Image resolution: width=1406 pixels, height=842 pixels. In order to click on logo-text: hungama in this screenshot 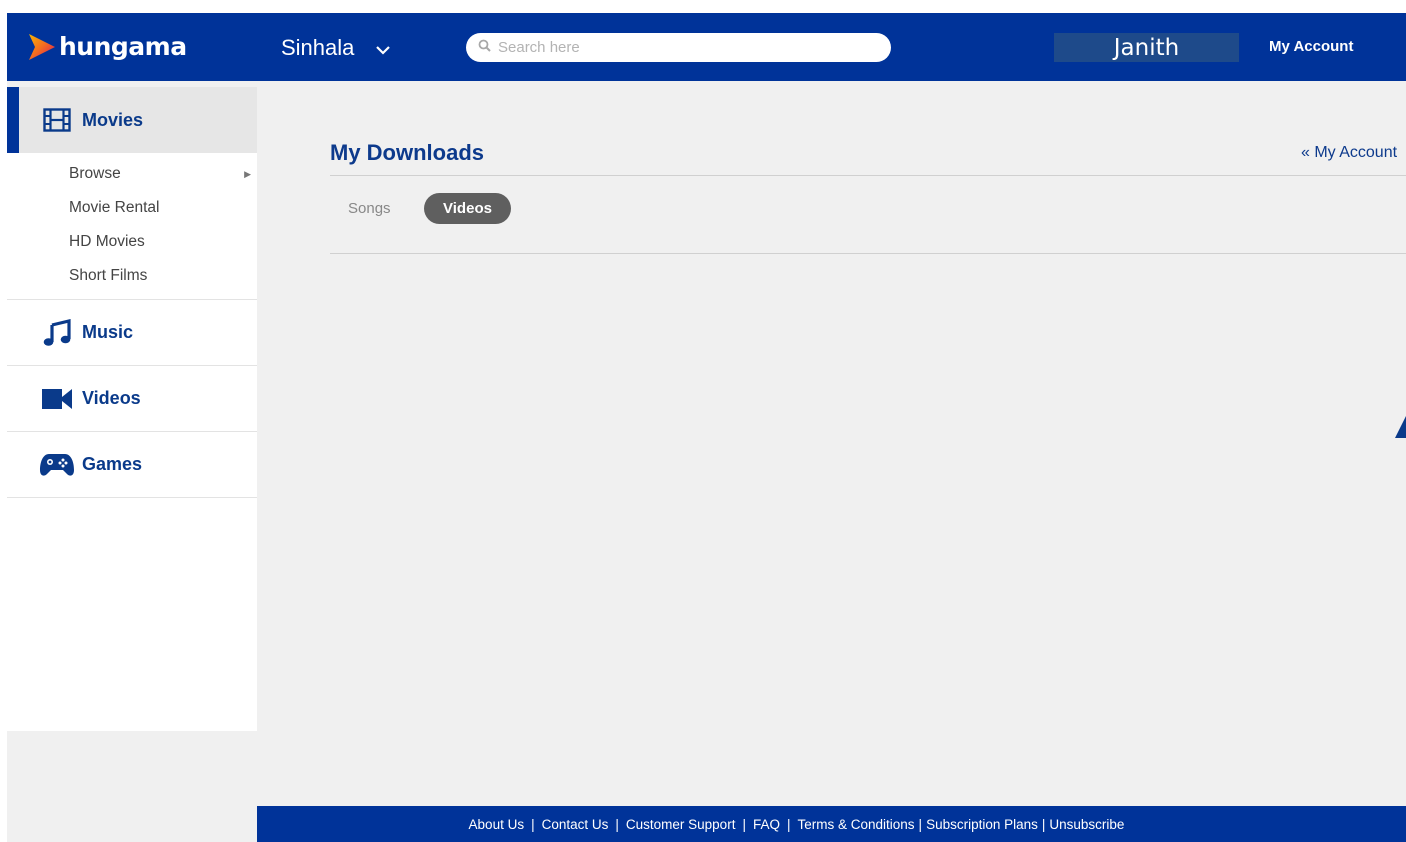, I will do `click(123, 46)`.